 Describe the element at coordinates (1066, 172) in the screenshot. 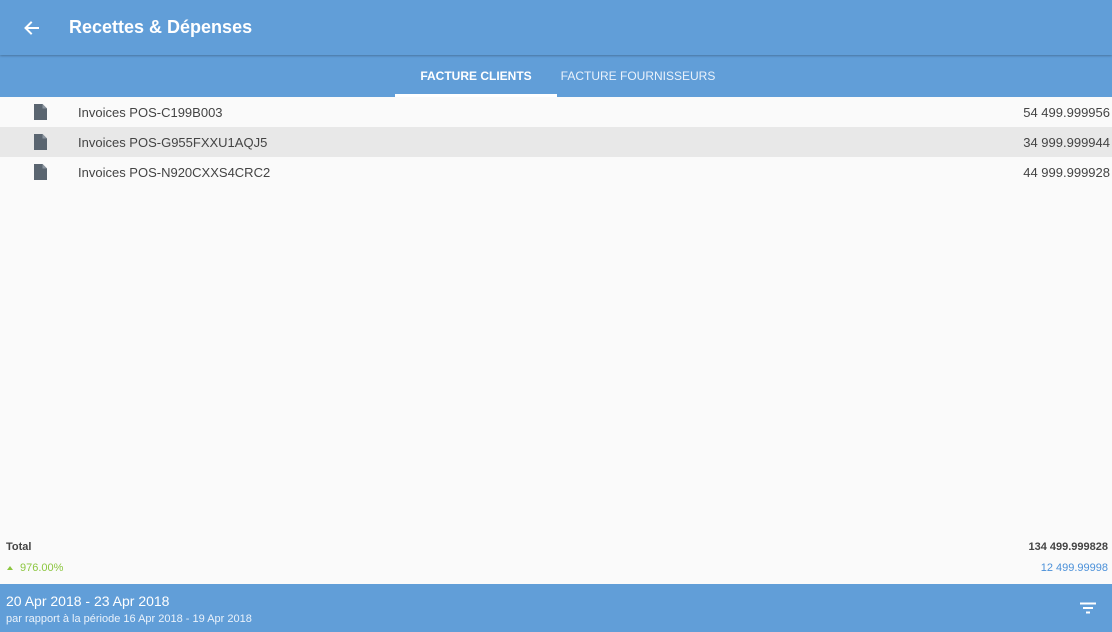

I see `invoice-amount: 44 999.999928` at that location.